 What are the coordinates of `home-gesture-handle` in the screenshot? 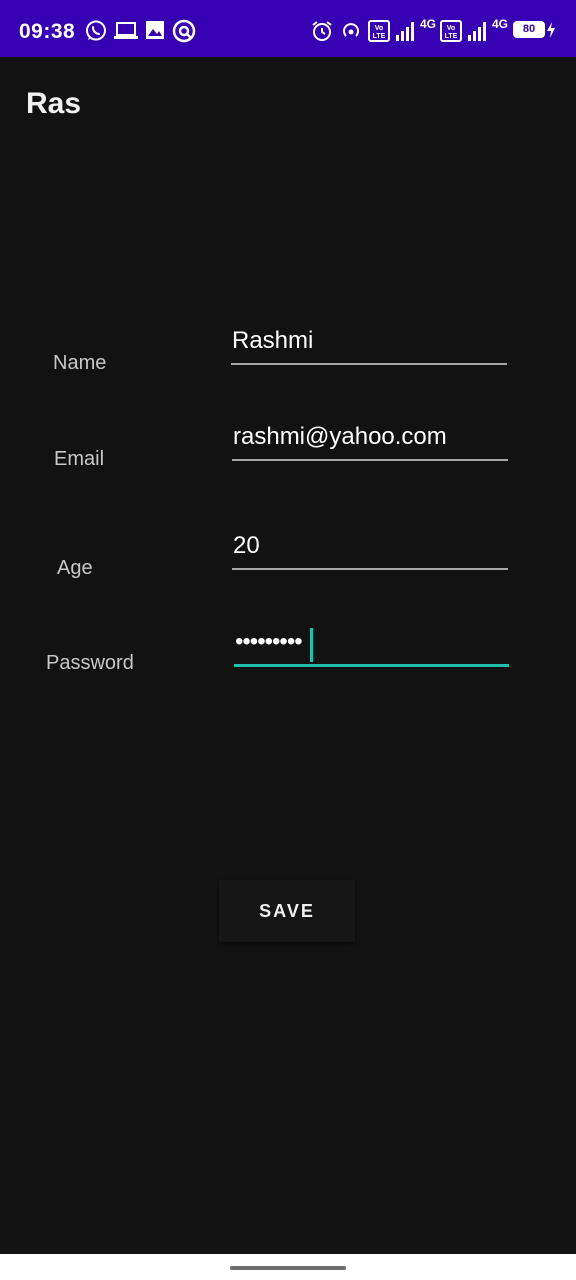 It's located at (288, 1268).